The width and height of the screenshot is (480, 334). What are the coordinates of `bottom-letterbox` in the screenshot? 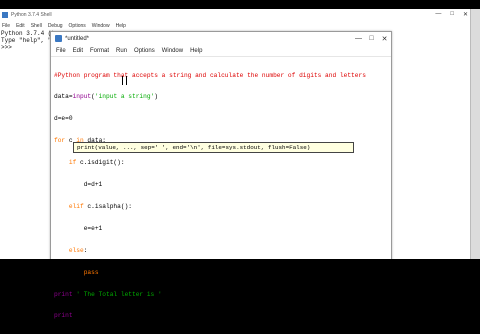 It's located at (240, 264).